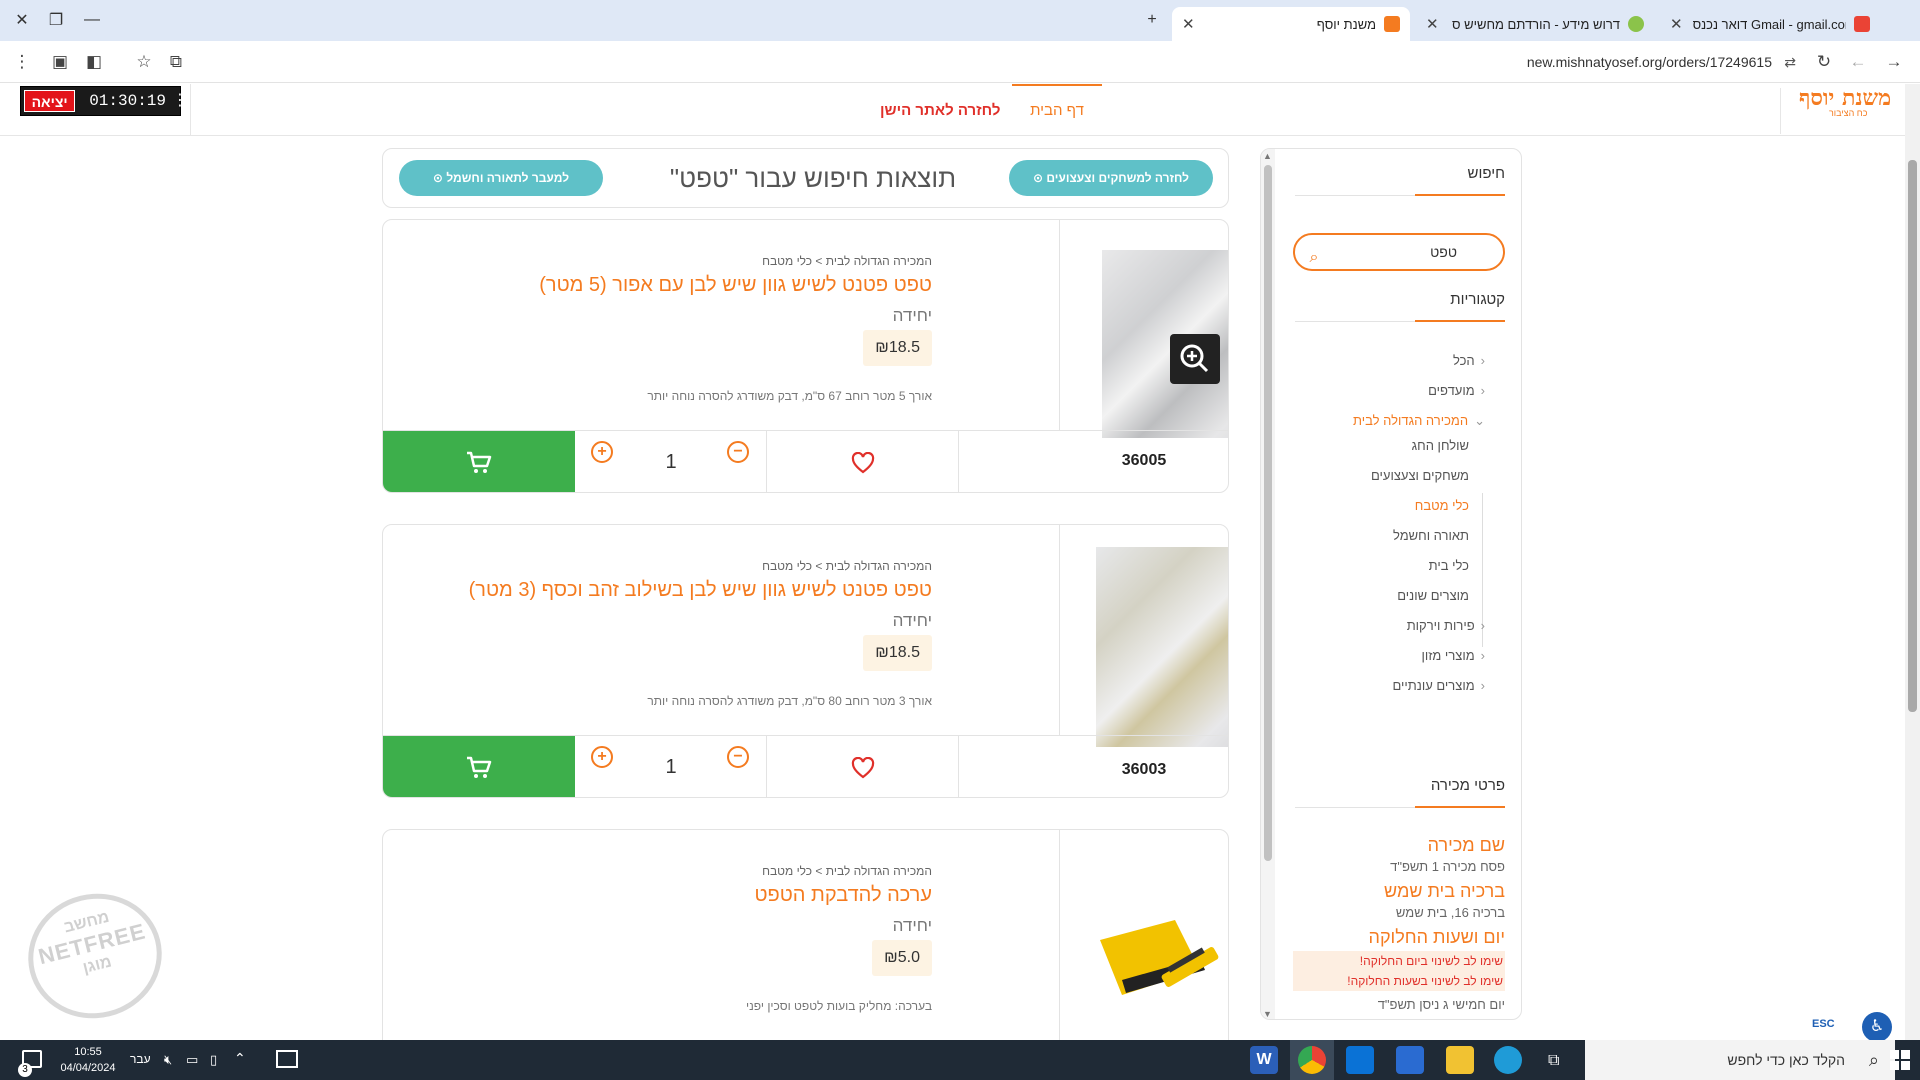 The image size is (1920, 1080). Describe the element at coordinates (839, 1006) in the screenshot. I see `product-description: בערכה: מחליק בועות לטפט וסכין יפני` at that location.